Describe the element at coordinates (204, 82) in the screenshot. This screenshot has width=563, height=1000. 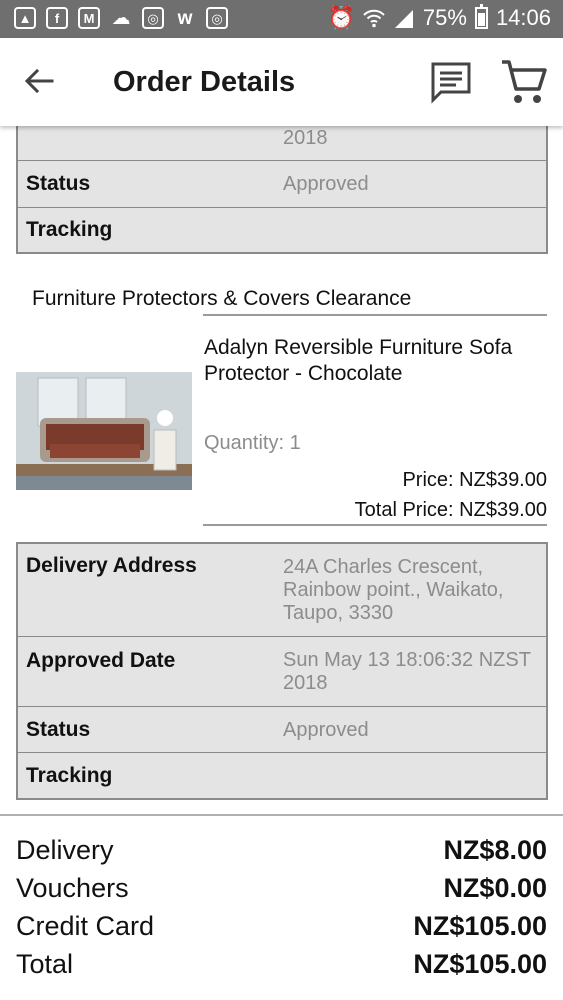
I see `page-title: Order Details` at that location.